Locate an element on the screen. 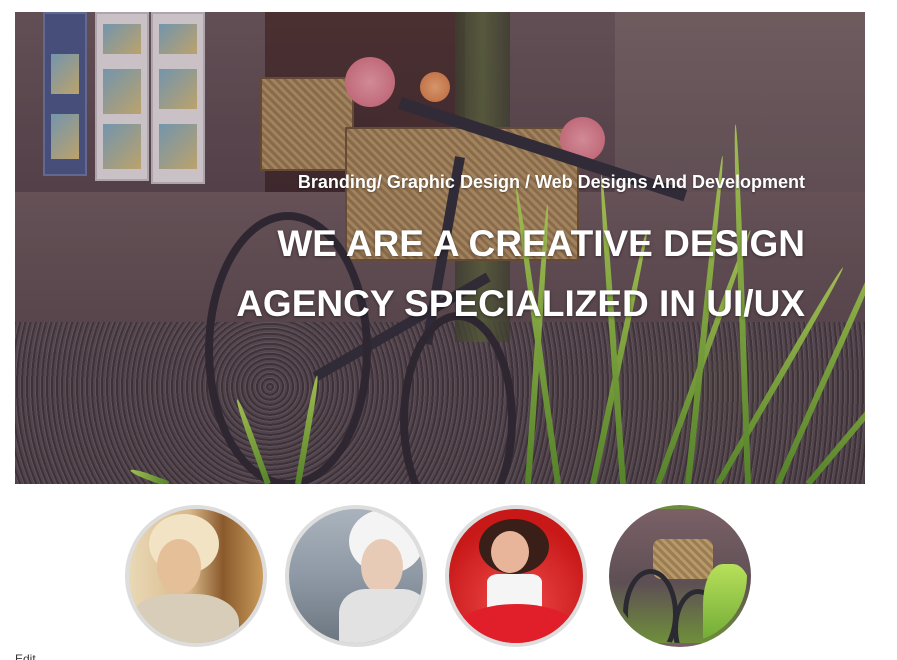 The width and height of the screenshot is (897, 660). thumbnail-body is located at coordinates (381, 616).